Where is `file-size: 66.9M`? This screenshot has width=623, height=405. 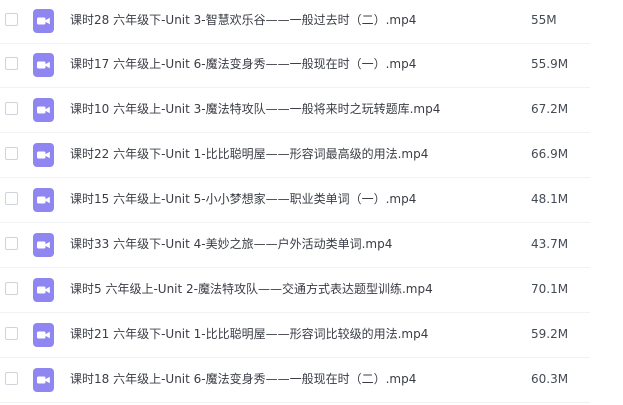
file-size: 66.9M is located at coordinates (550, 154).